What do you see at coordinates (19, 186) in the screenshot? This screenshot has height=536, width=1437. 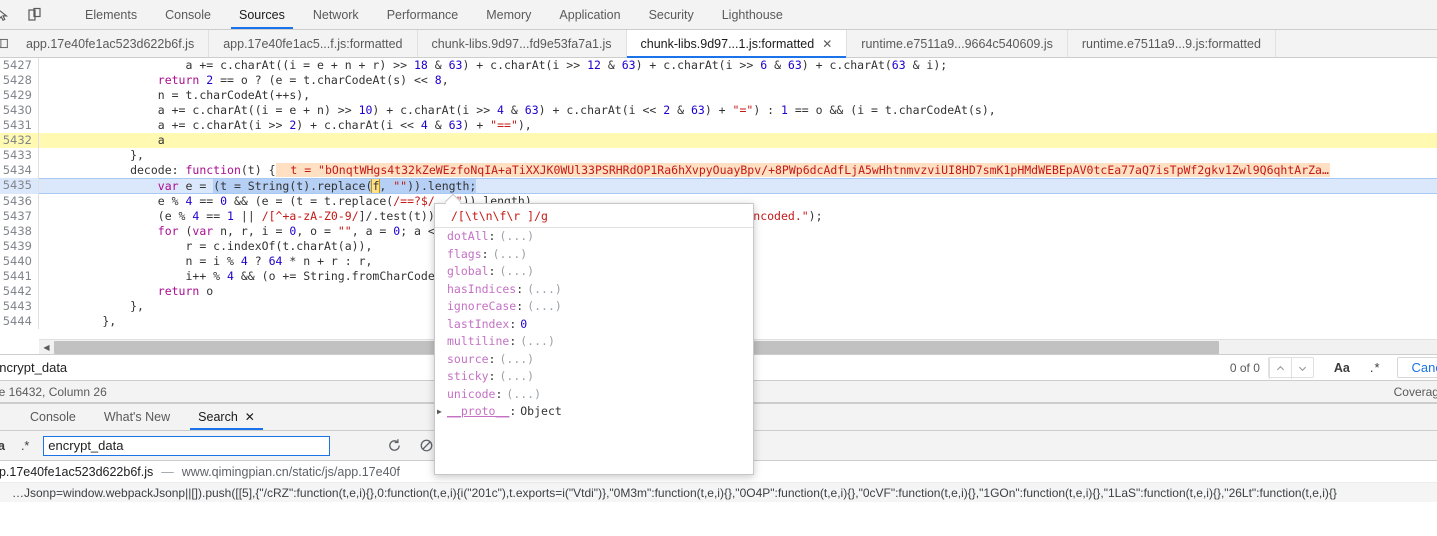 I see `line-number: 5435` at bounding box center [19, 186].